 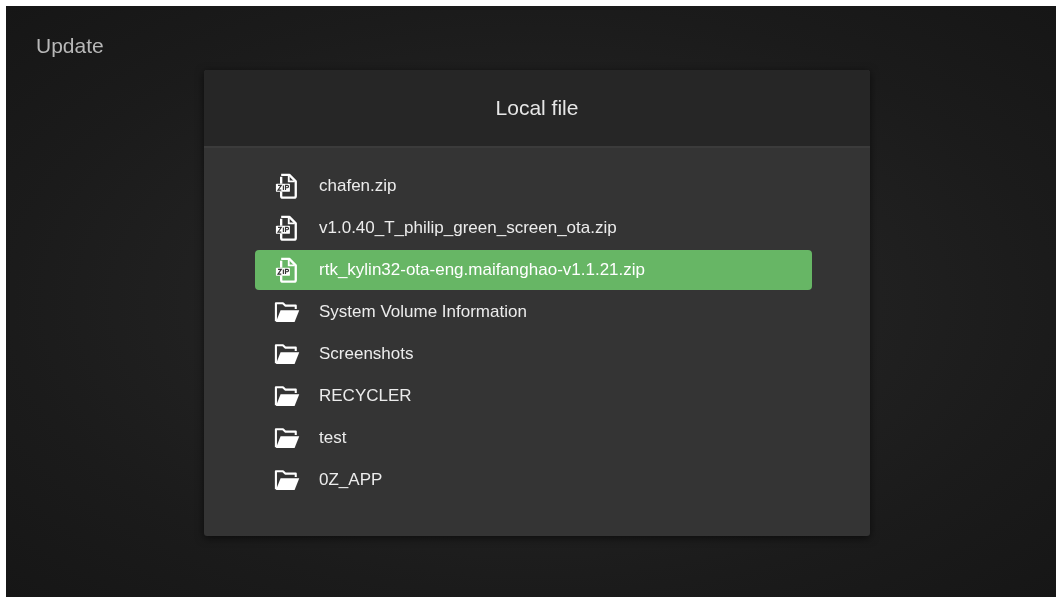 What do you see at coordinates (70, 46) in the screenshot?
I see `page-title: Update` at bounding box center [70, 46].